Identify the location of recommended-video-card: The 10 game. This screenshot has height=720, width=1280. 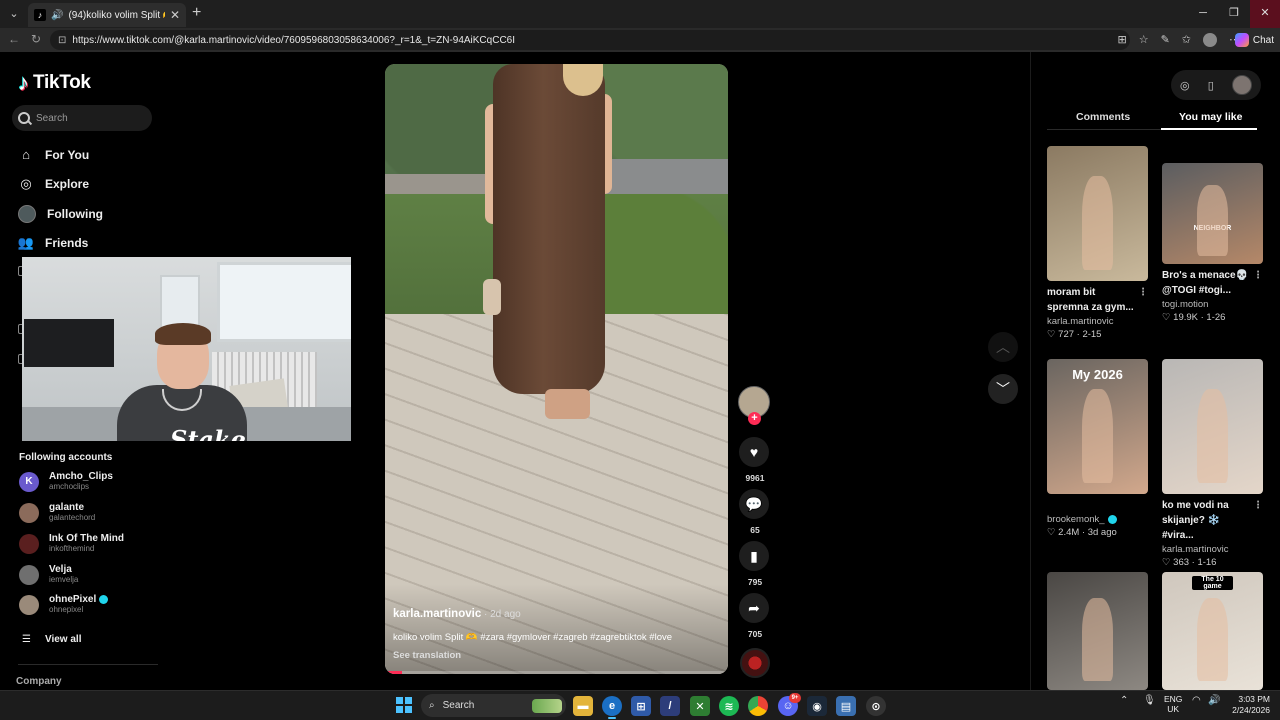
(1212, 631).